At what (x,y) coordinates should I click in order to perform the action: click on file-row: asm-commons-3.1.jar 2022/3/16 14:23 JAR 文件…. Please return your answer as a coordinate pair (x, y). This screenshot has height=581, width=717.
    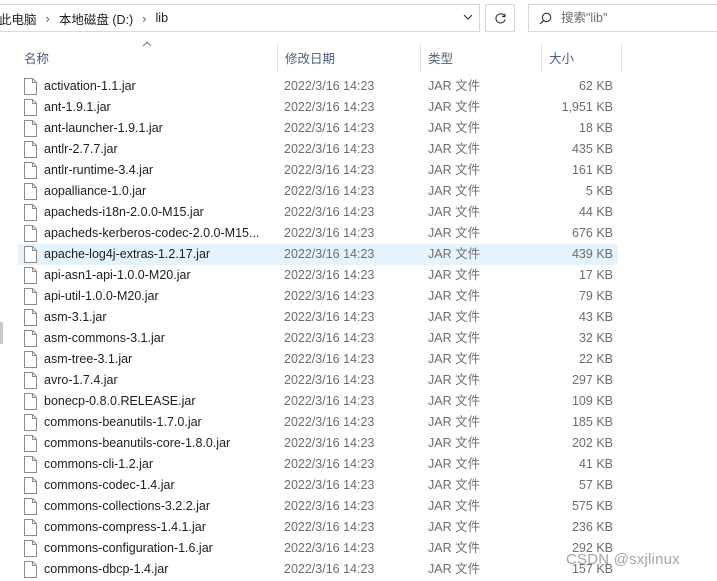
    Looking at the image, I should click on (318, 338).